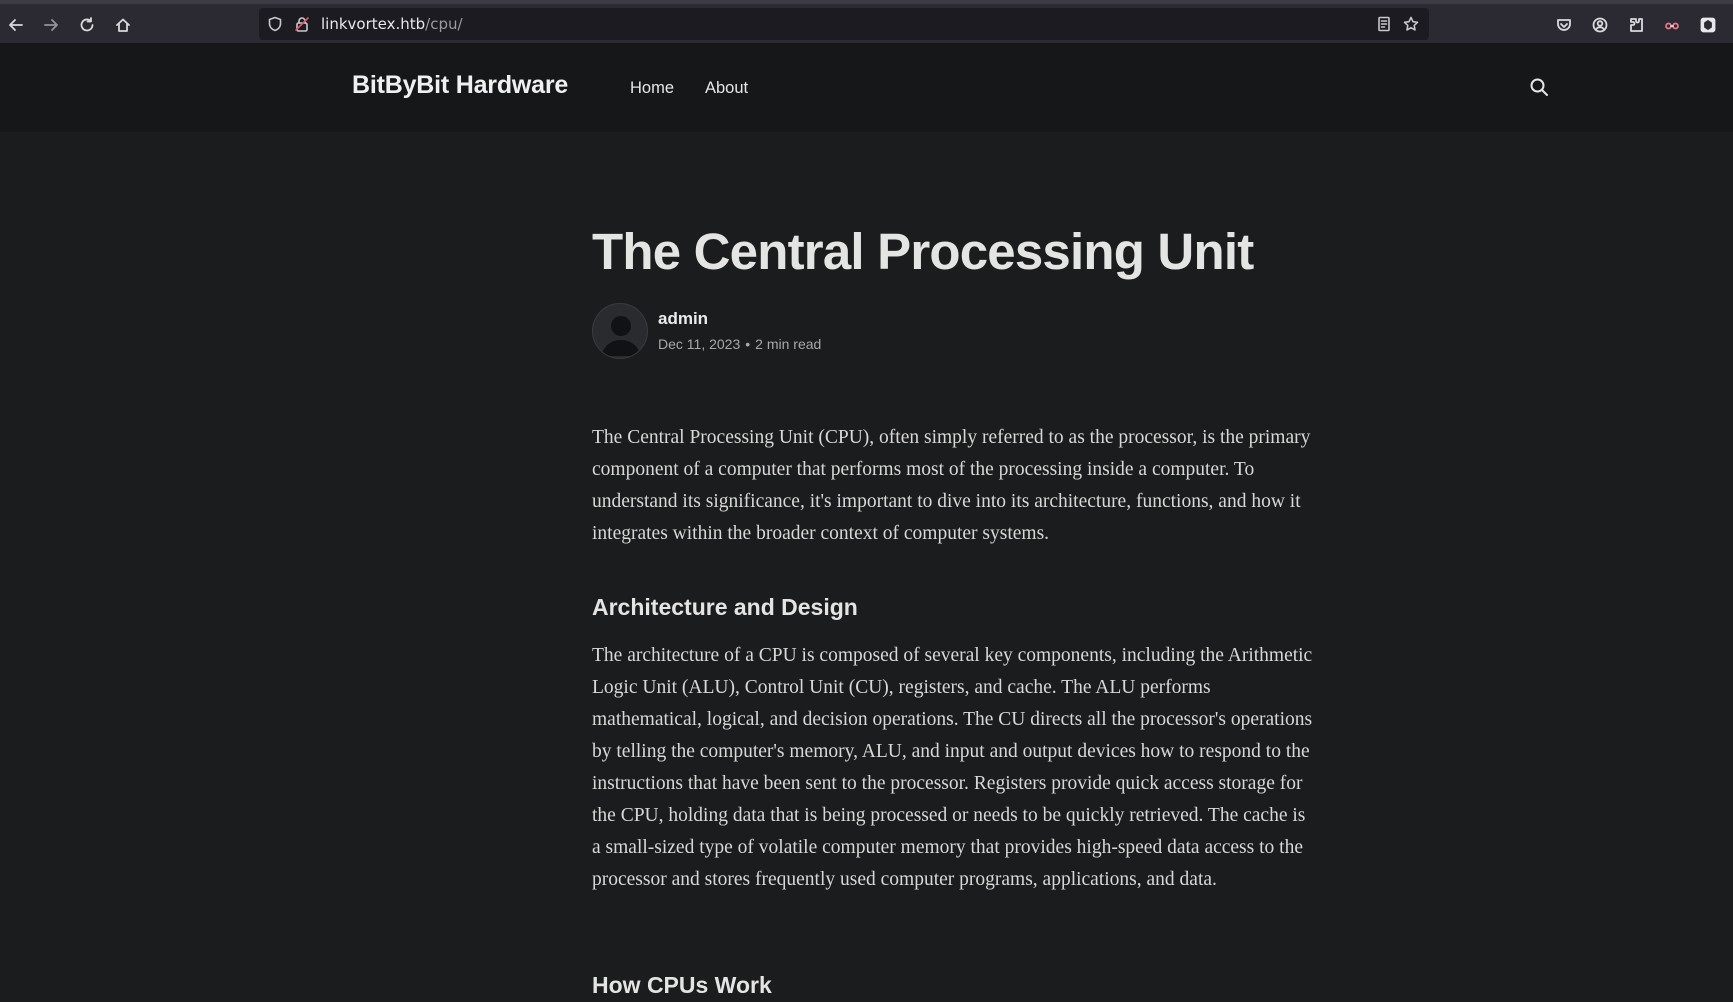 The image size is (1733, 1002). Describe the element at coordinates (87, 25) in the screenshot. I see `reload-icon` at that location.